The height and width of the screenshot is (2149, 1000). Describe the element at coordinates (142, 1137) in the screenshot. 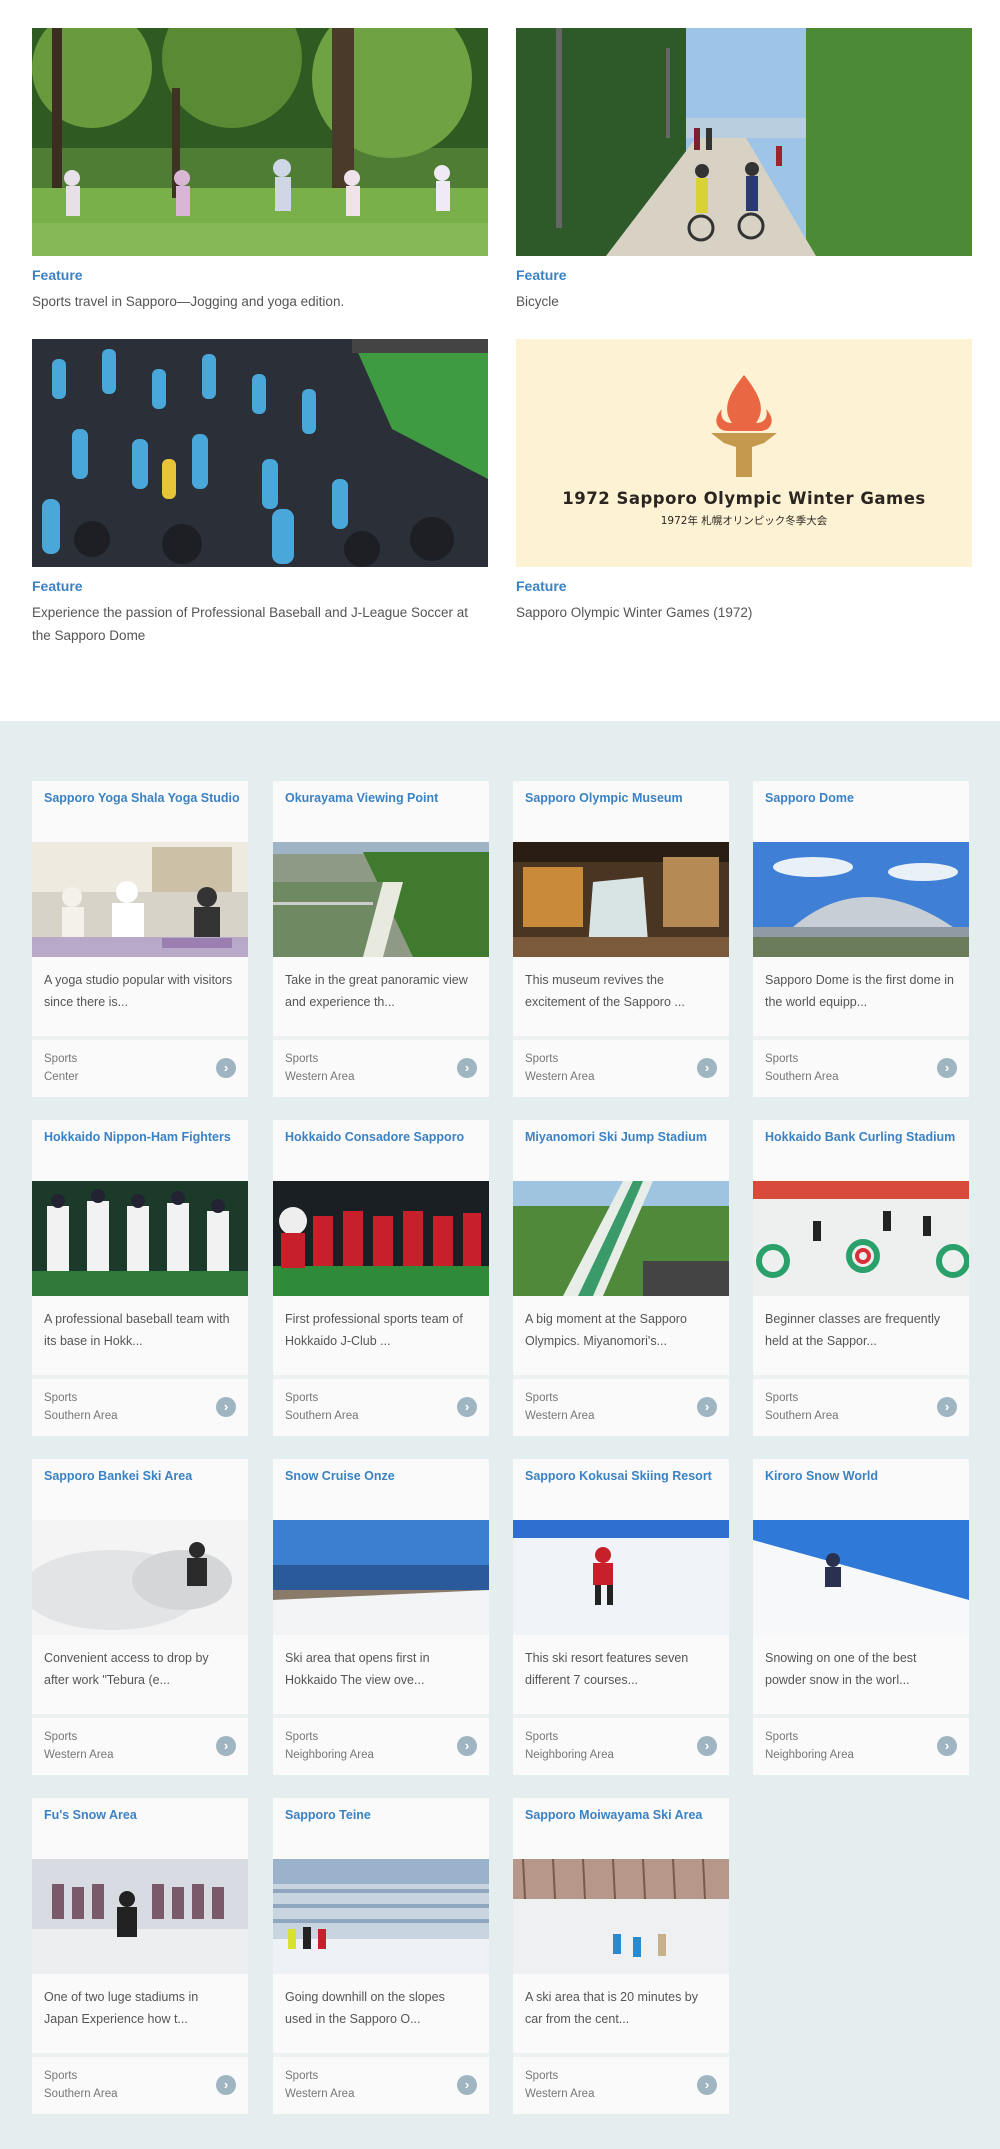

I see `spot-title: Hokkaido Nippon-Ham Fighters` at that location.